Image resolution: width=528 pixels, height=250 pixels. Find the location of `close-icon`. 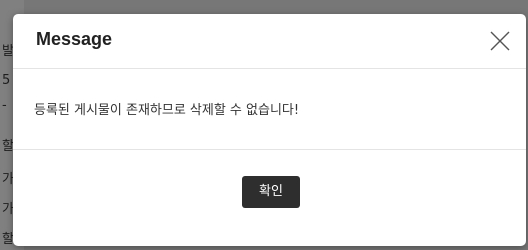

close-icon is located at coordinates (500, 41).